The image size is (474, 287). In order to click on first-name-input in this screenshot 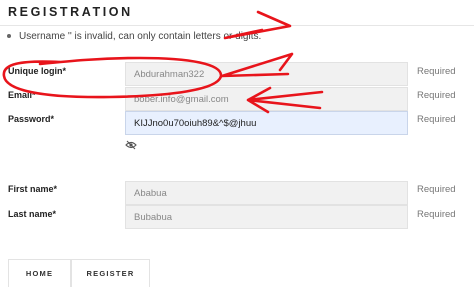, I will do `click(266, 193)`.